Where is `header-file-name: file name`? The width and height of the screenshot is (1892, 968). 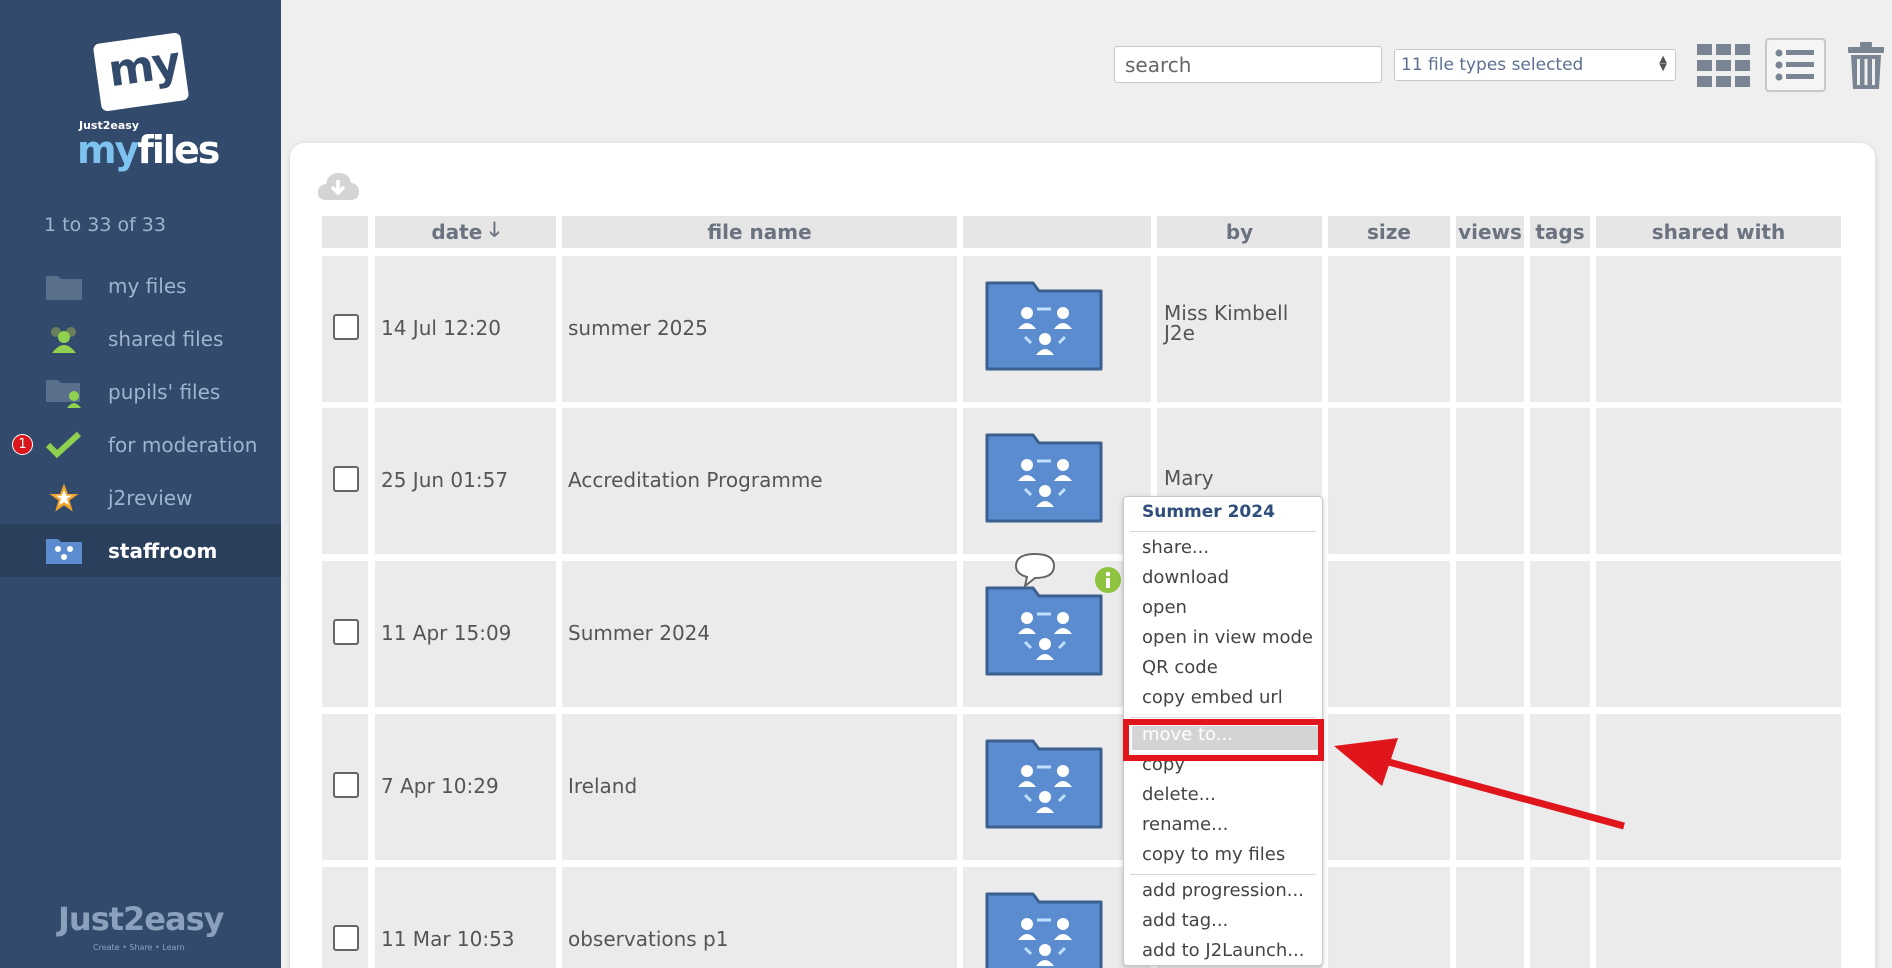 header-file-name: file name is located at coordinates (759, 232).